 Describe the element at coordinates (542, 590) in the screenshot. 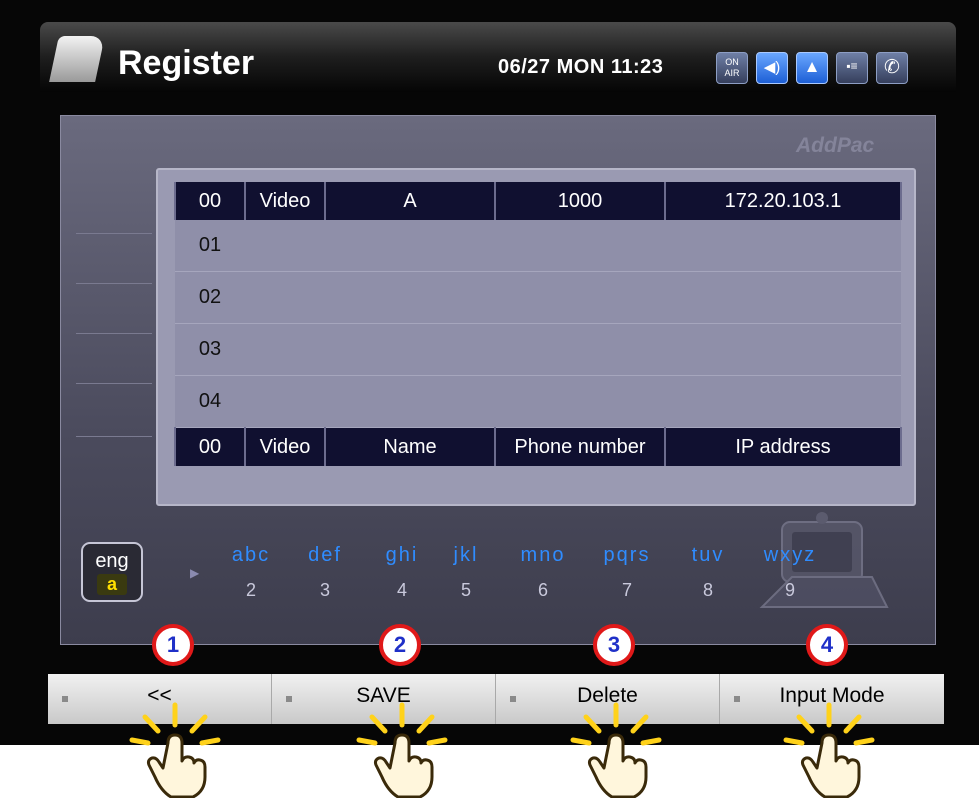

I see `key-digit: 6` at that location.